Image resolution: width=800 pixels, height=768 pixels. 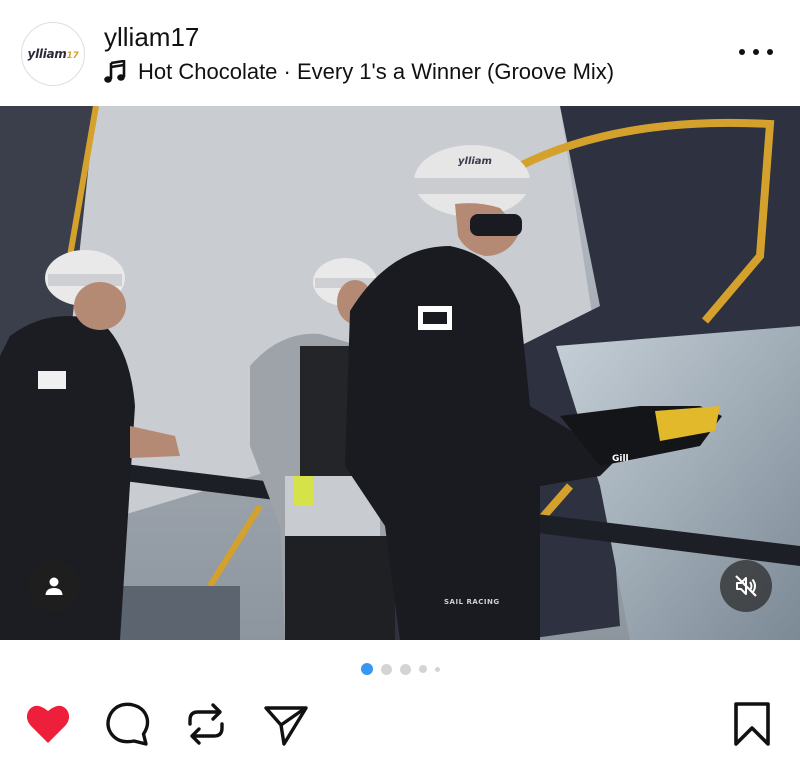 I want to click on bookmark-icon, so click(x=752, y=724).